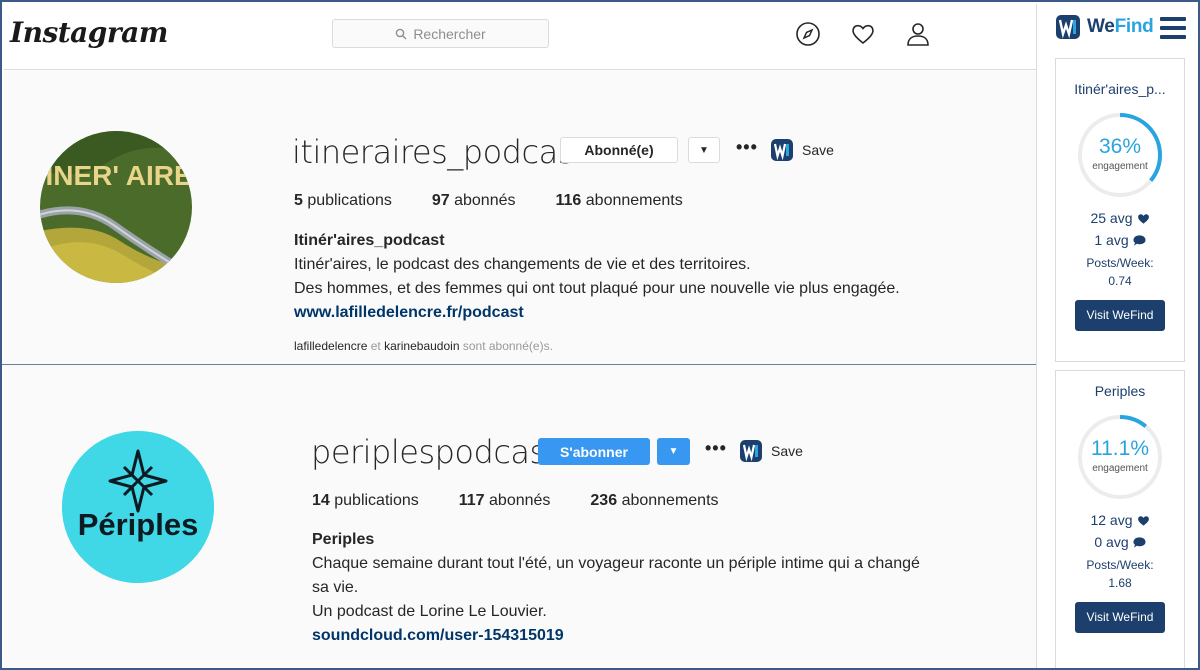 This screenshot has height=670, width=1200. What do you see at coordinates (619, 150) in the screenshot?
I see `following-button: Abonné(e)` at bounding box center [619, 150].